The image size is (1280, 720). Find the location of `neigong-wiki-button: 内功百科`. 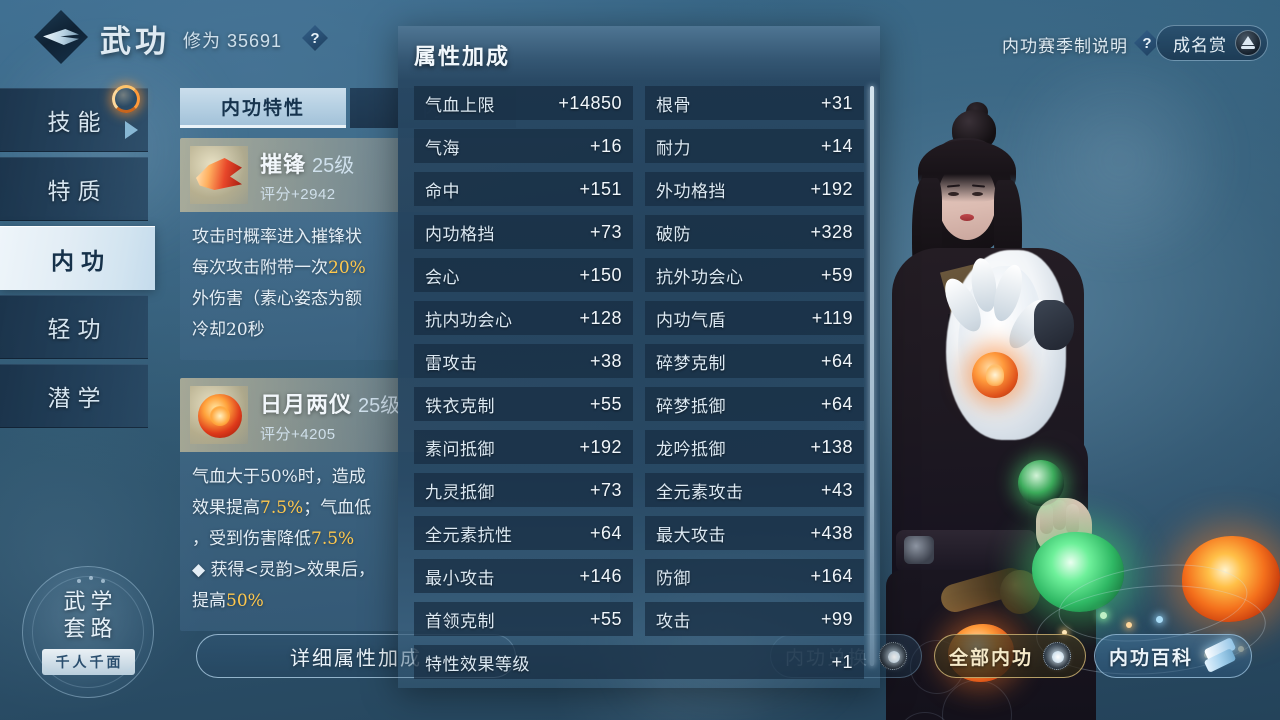

neigong-wiki-button: 内功百科 is located at coordinates (1173, 656).